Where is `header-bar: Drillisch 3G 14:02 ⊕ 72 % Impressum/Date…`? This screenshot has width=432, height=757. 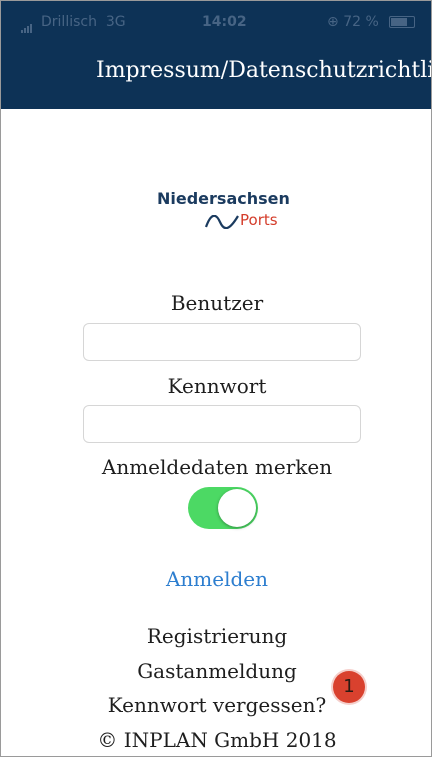 header-bar: Drillisch 3G 14:02 ⊕ 72 % Impressum/Date… is located at coordinates (216, 55).